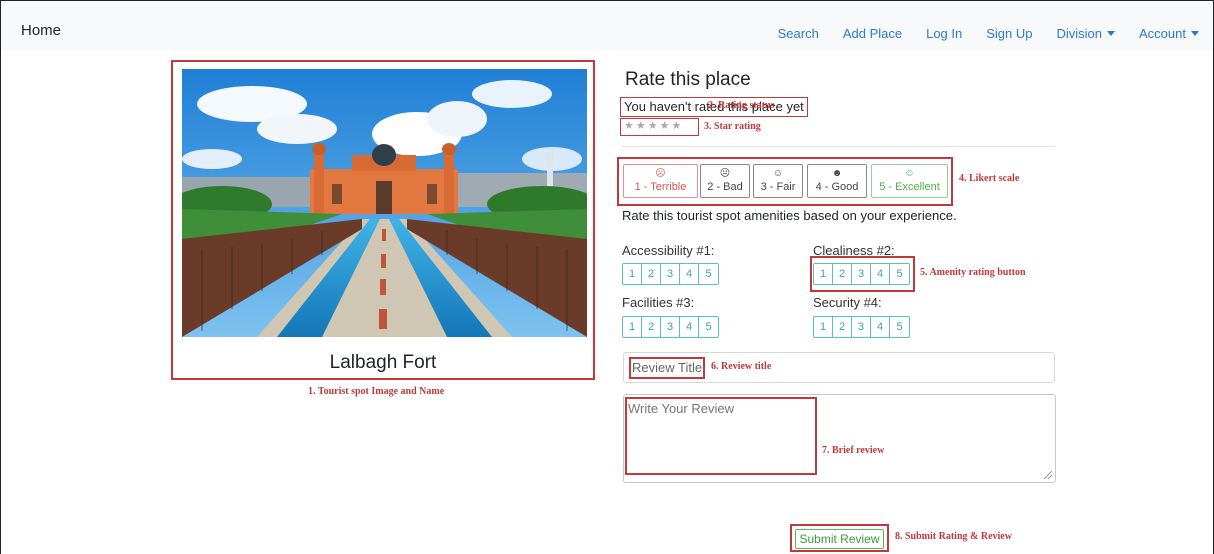 The width and height of the screenshot is (1214, 554). What do you see at coordinates (725, 173) in the screenshot?
I see `frown-face-icon: ☹` at bounding box center [725, 173].